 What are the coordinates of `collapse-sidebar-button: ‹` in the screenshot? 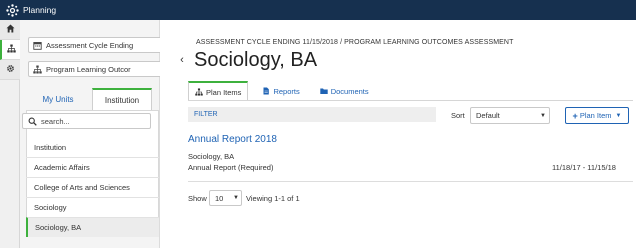 It's located at (182, 60).